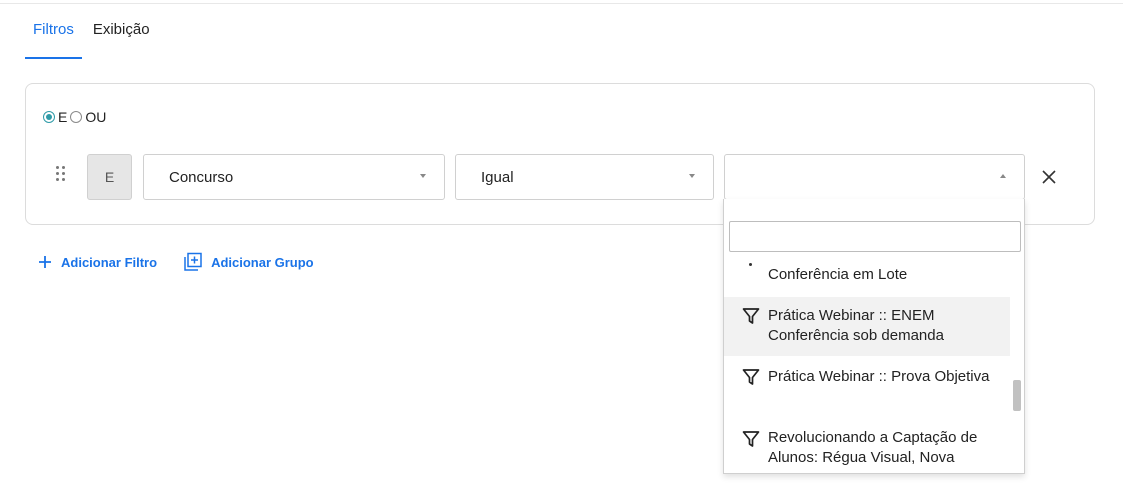  I want to click on tab-exibicao: Exibição, so click(121, 35).